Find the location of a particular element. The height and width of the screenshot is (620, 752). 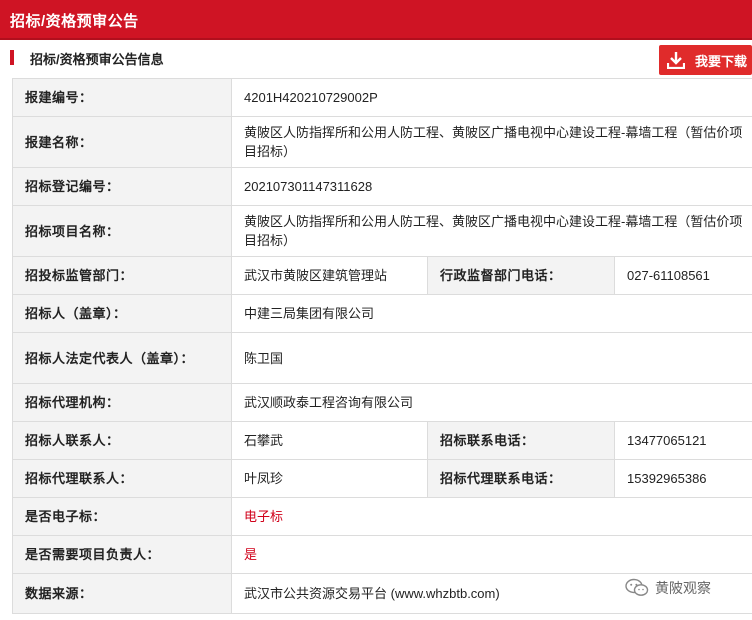

field-label: 招标人联系人： is located at coordinates (122, 440).